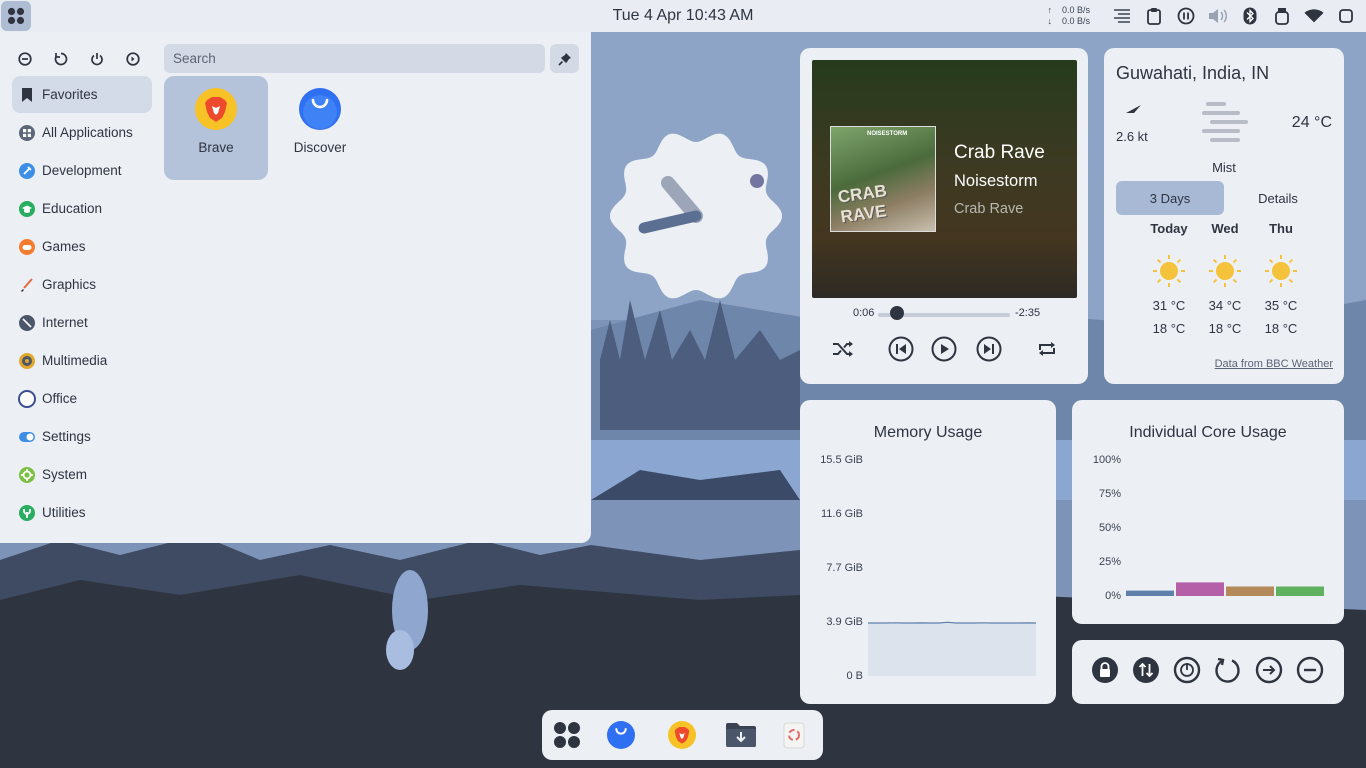 The image size is (1366, 768). What do you see at coordinates (683, 15) in the screenshot?
I see `panel-clock: Tue 4 Apr 10:43 AM` at bounding box center [683, 15].